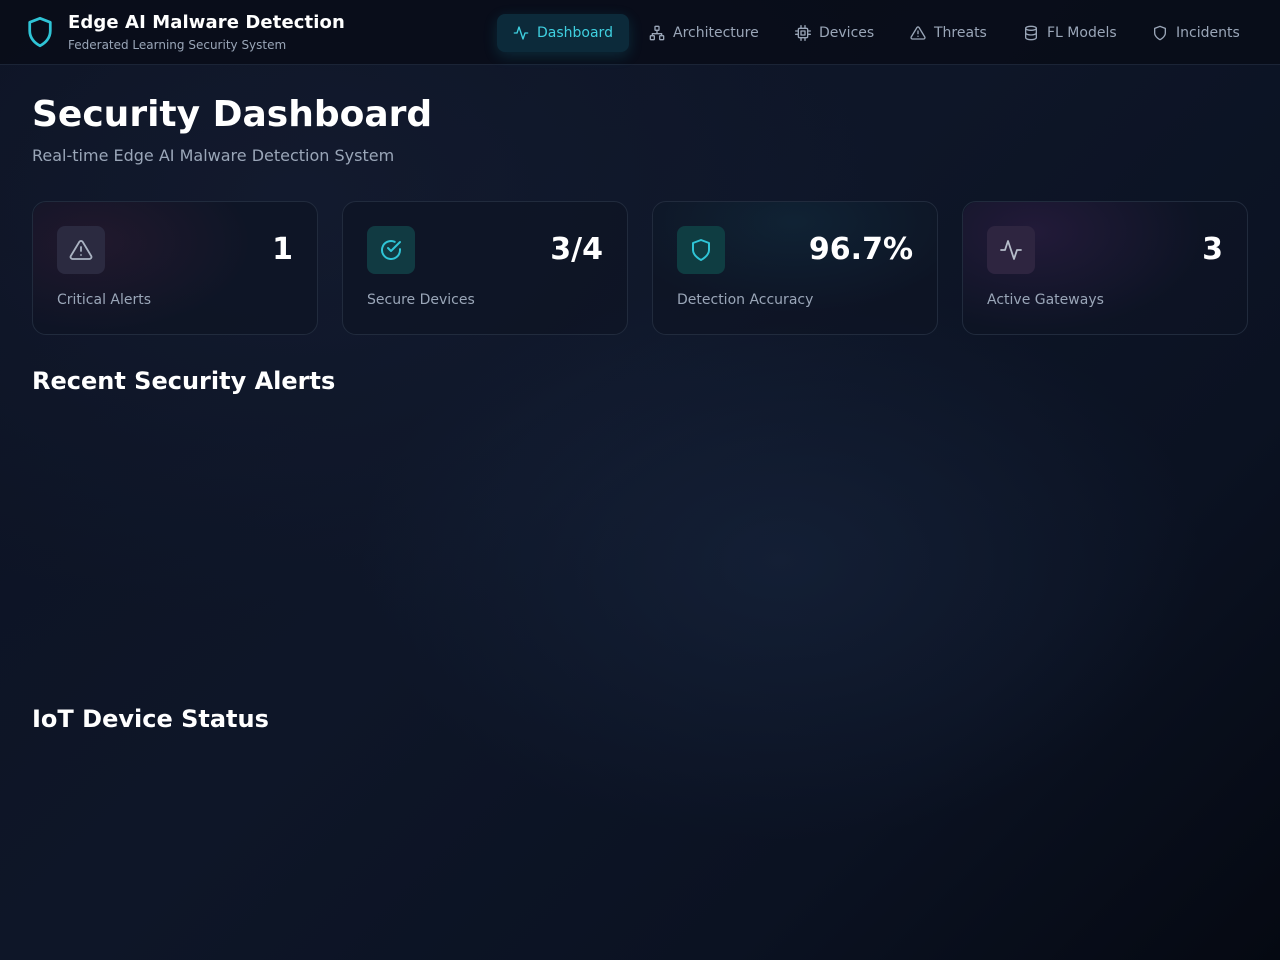 This screenshot has width=1280, height=960. What do you see at coordinates (1031, 33) in the screenshot?
I see `database-icon` at bounding box center [1031, 33].